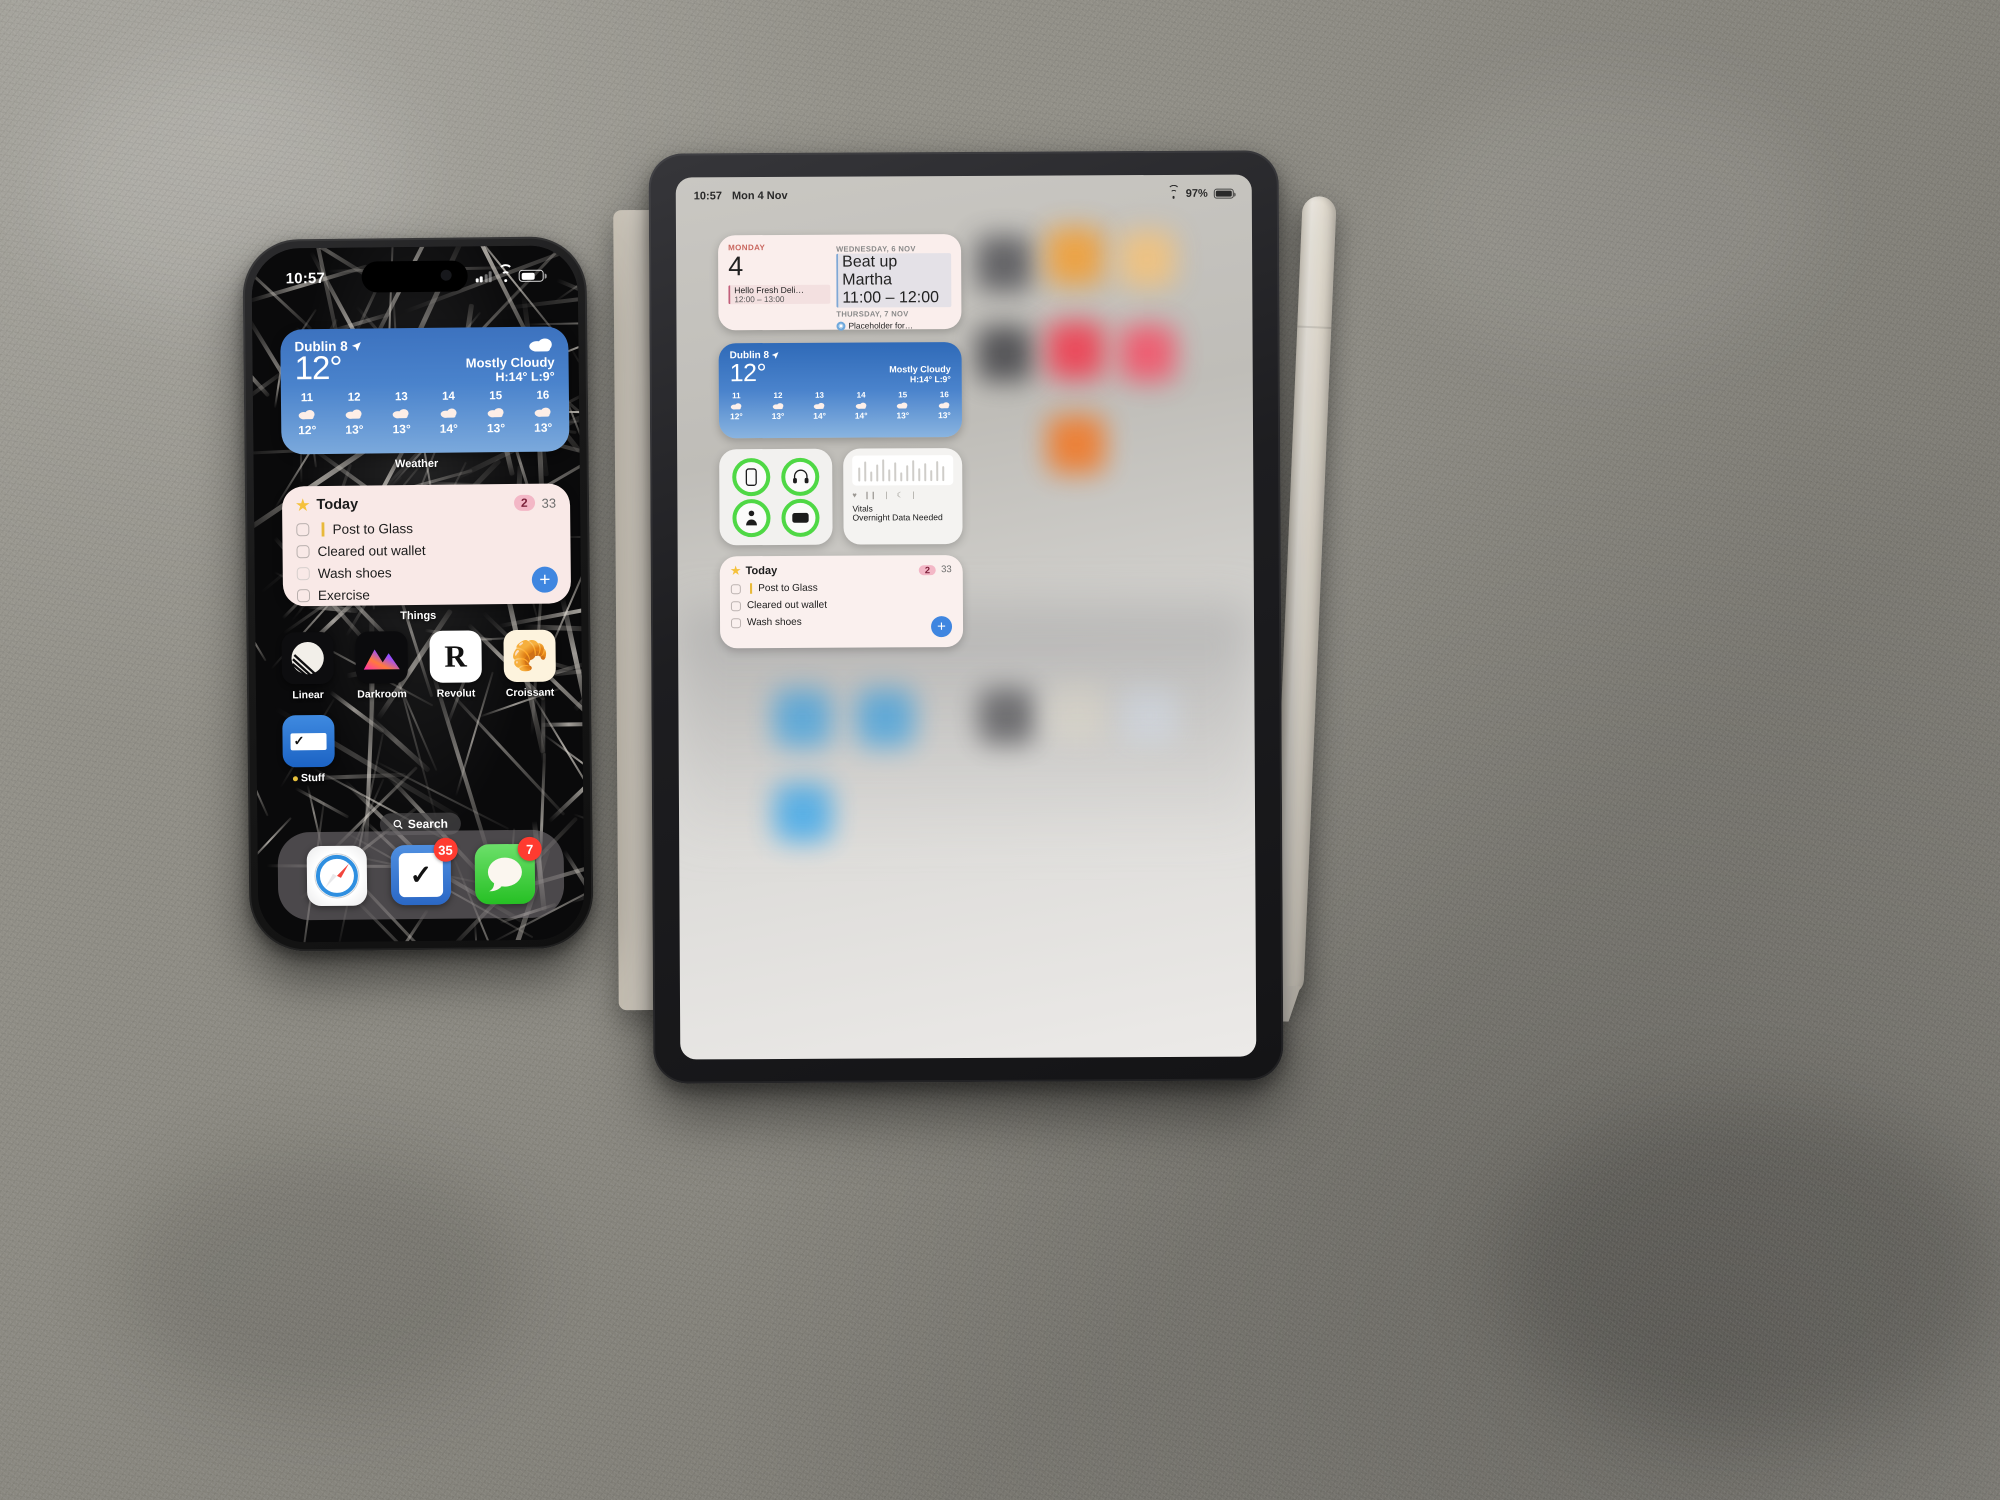 Image resolution: width=2000 pixels, height=1500 pixels. Describe the element at coordinates (295, 778) in the screenshot. I see `app-update-dot-icon` at that location.